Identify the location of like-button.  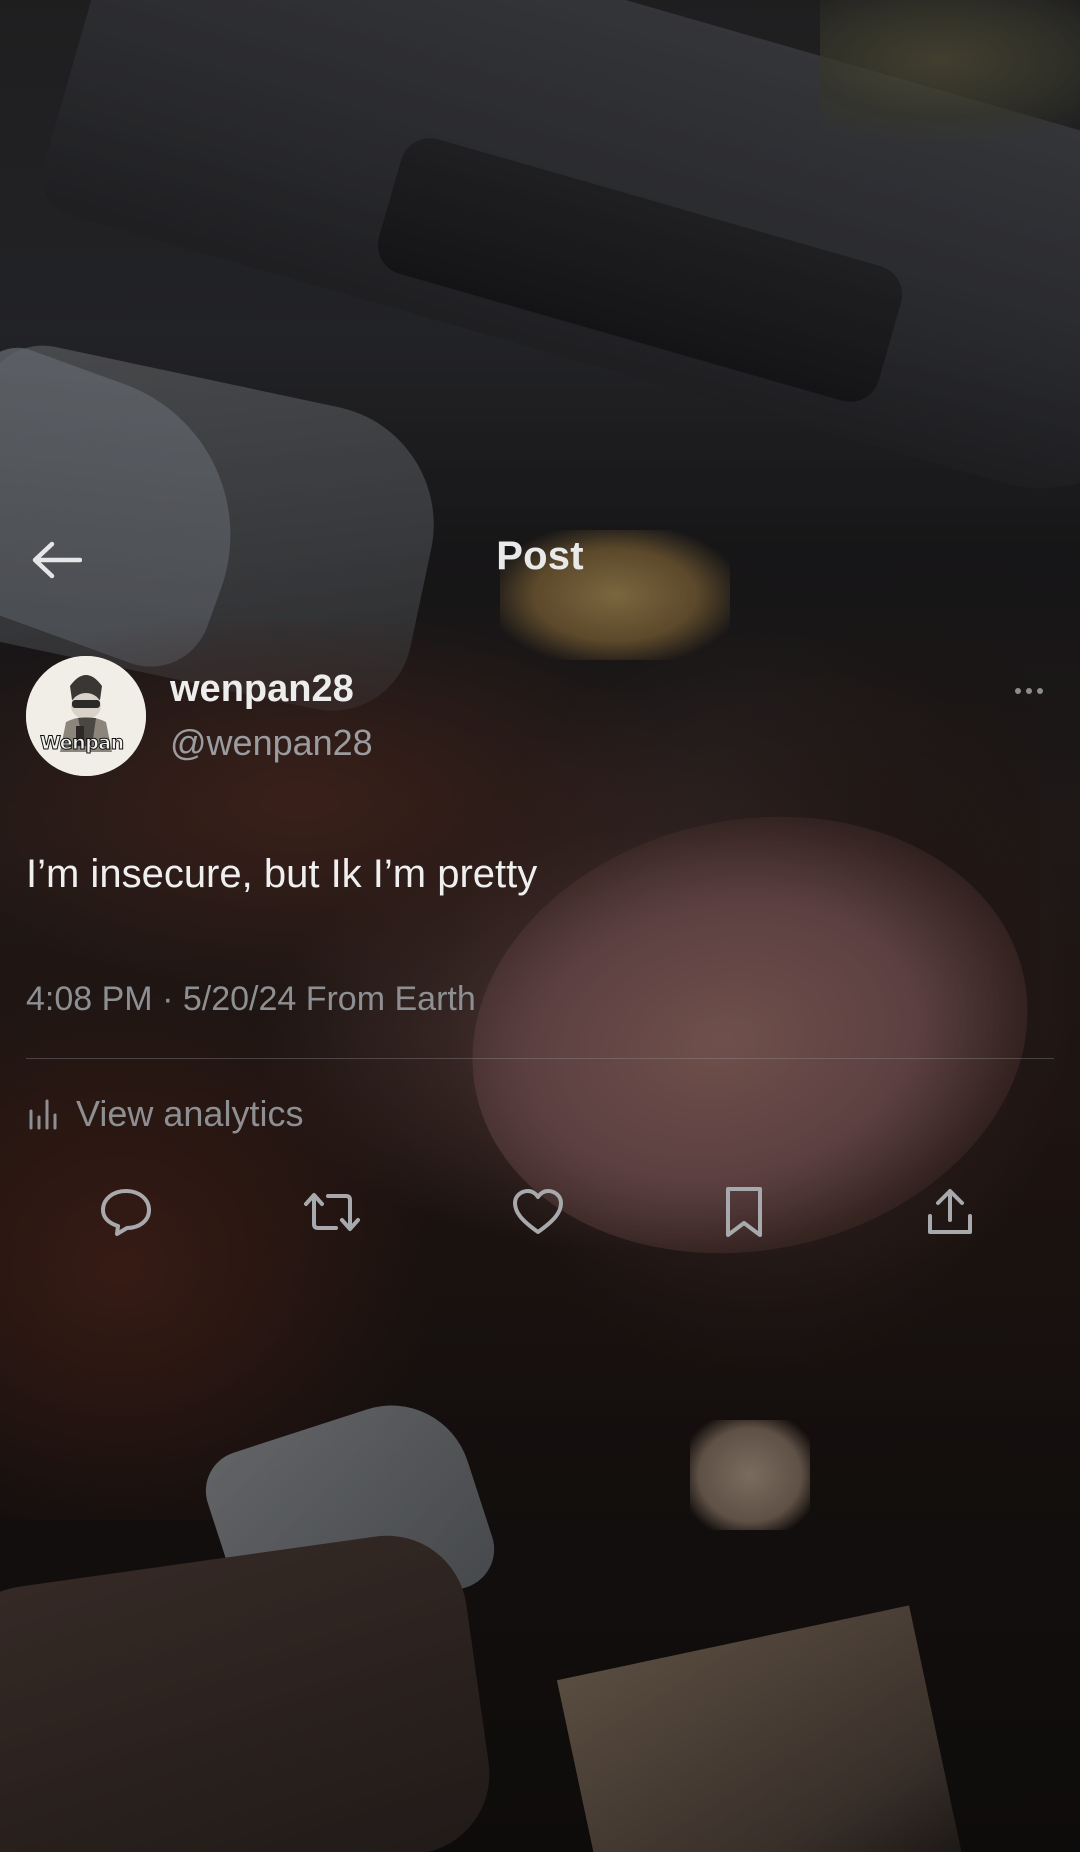
(538, 1212).